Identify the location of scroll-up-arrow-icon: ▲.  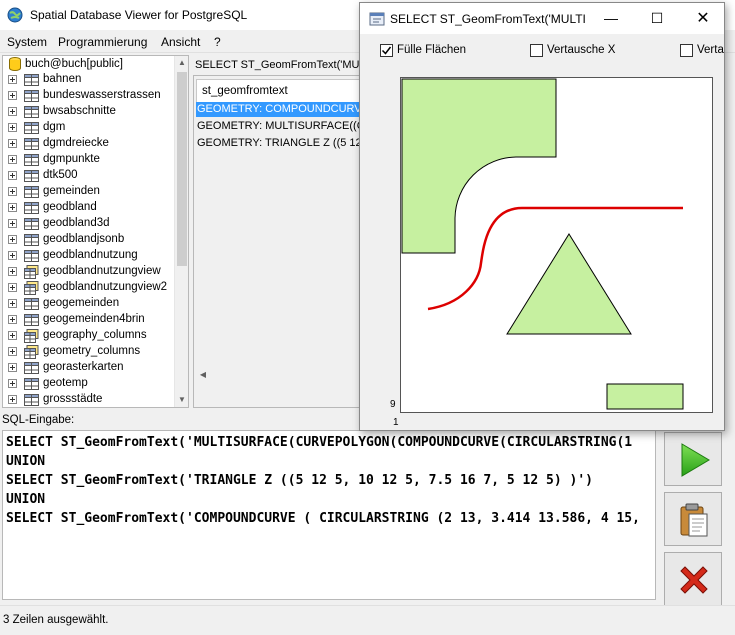
(181, 63).